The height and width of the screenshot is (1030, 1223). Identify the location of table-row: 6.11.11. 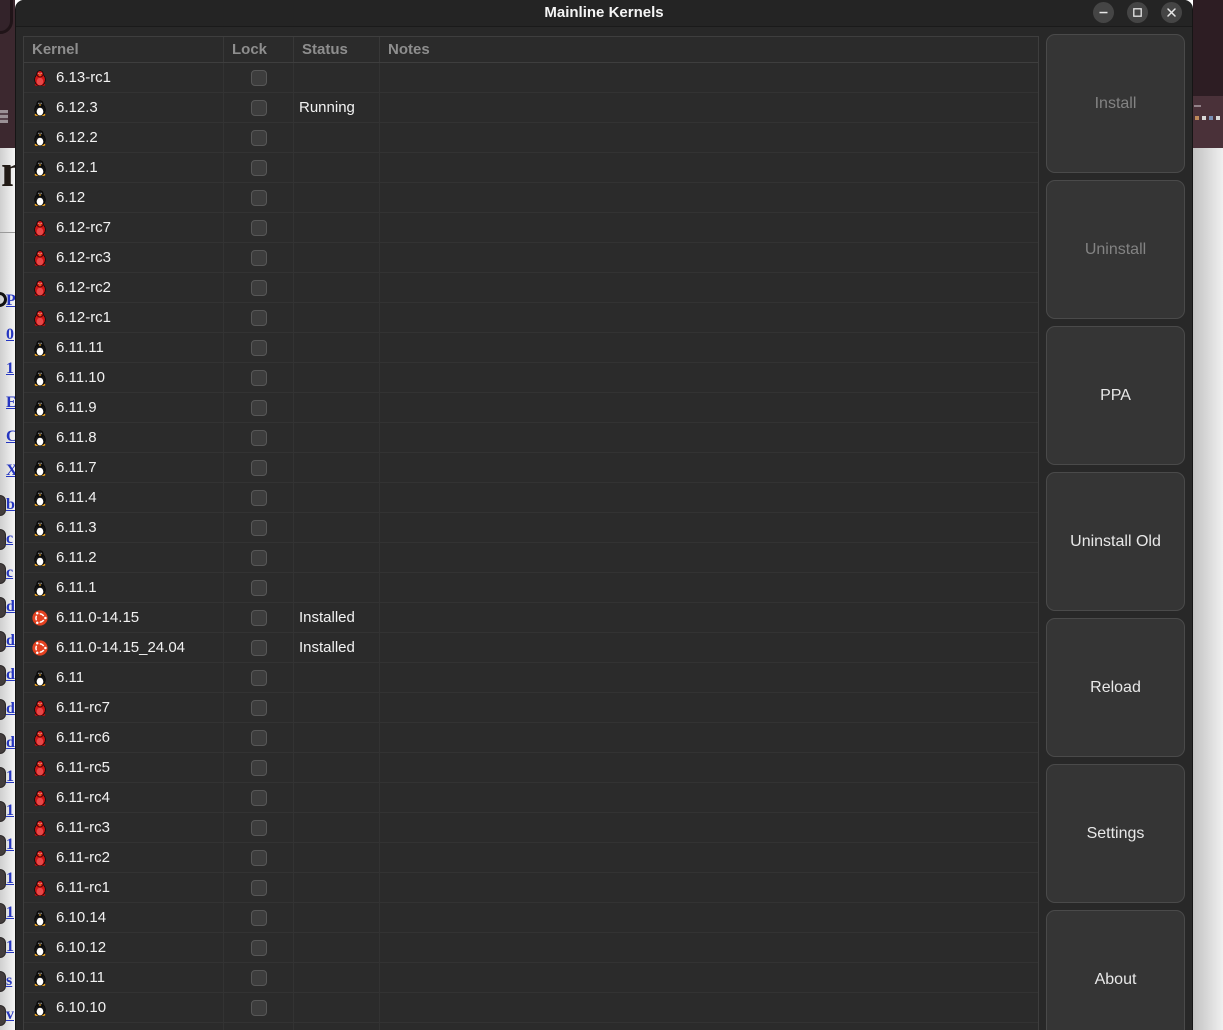
(531, 348).